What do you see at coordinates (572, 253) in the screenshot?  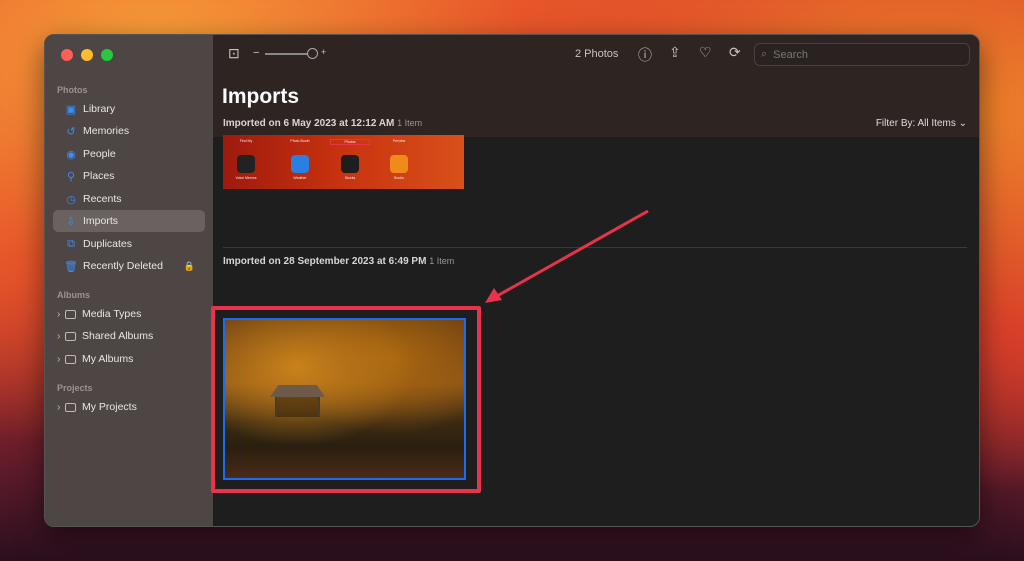 I see `arrow-line` at bounding box center [572, 253].